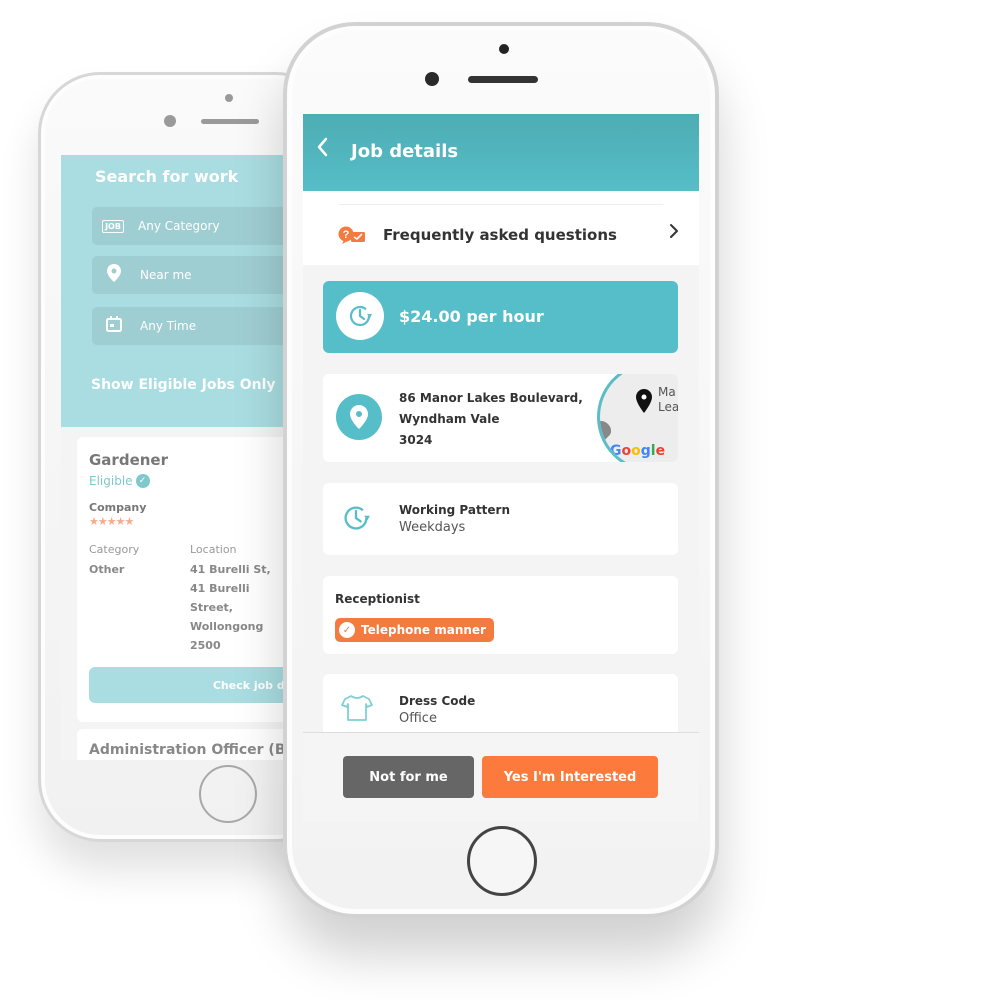  I want to click on category-field: JOB Any Category, so click(201, 226).